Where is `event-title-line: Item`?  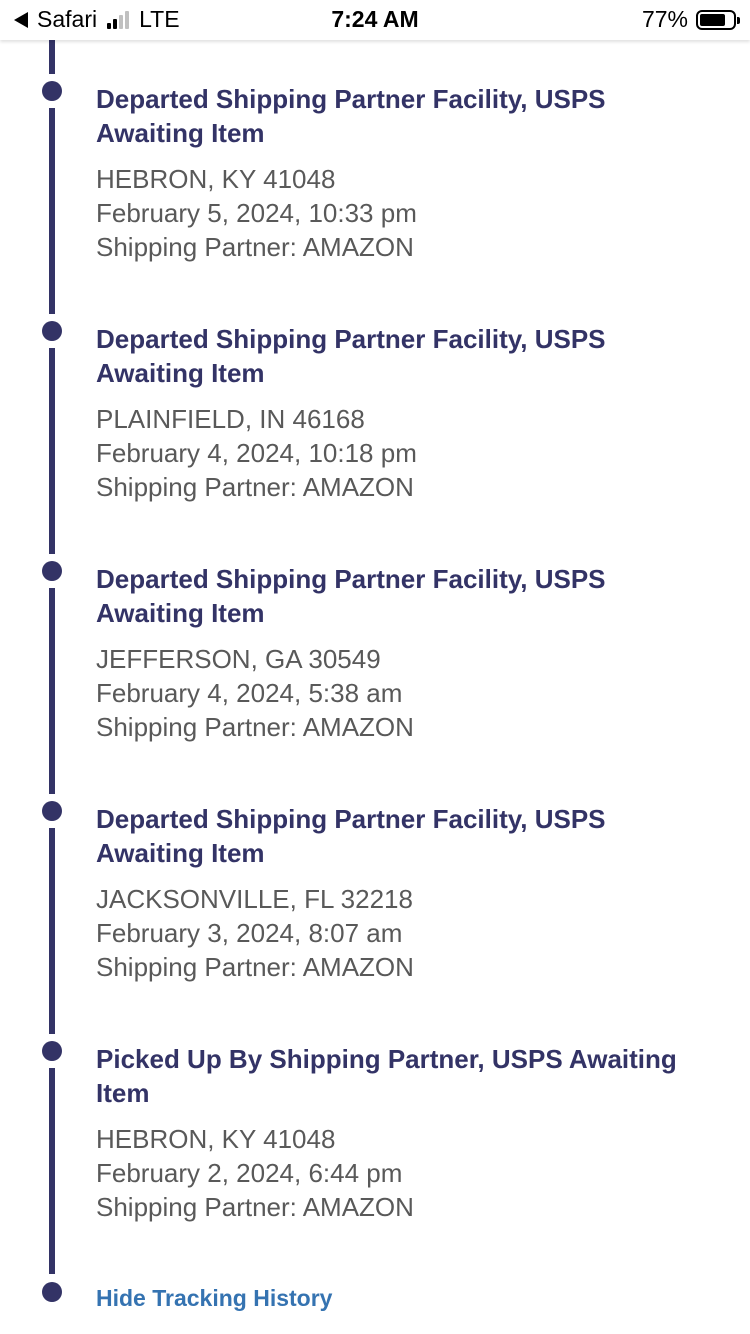
event-title-line: Item is located at coordinates (123, 1093).